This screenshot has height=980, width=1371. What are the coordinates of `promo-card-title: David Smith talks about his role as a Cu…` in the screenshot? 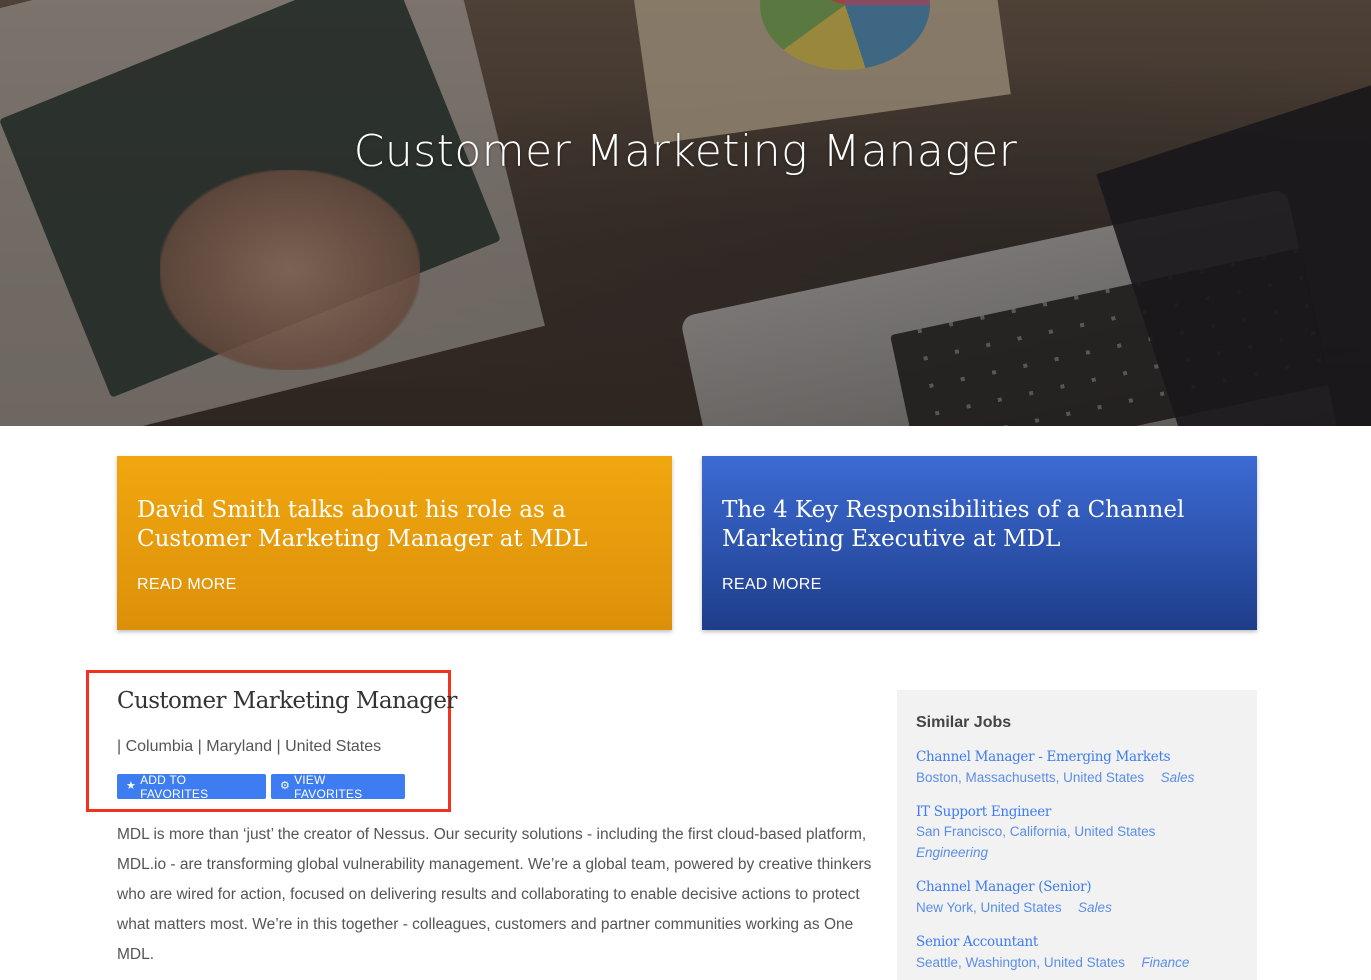 It's located at (362, 524).